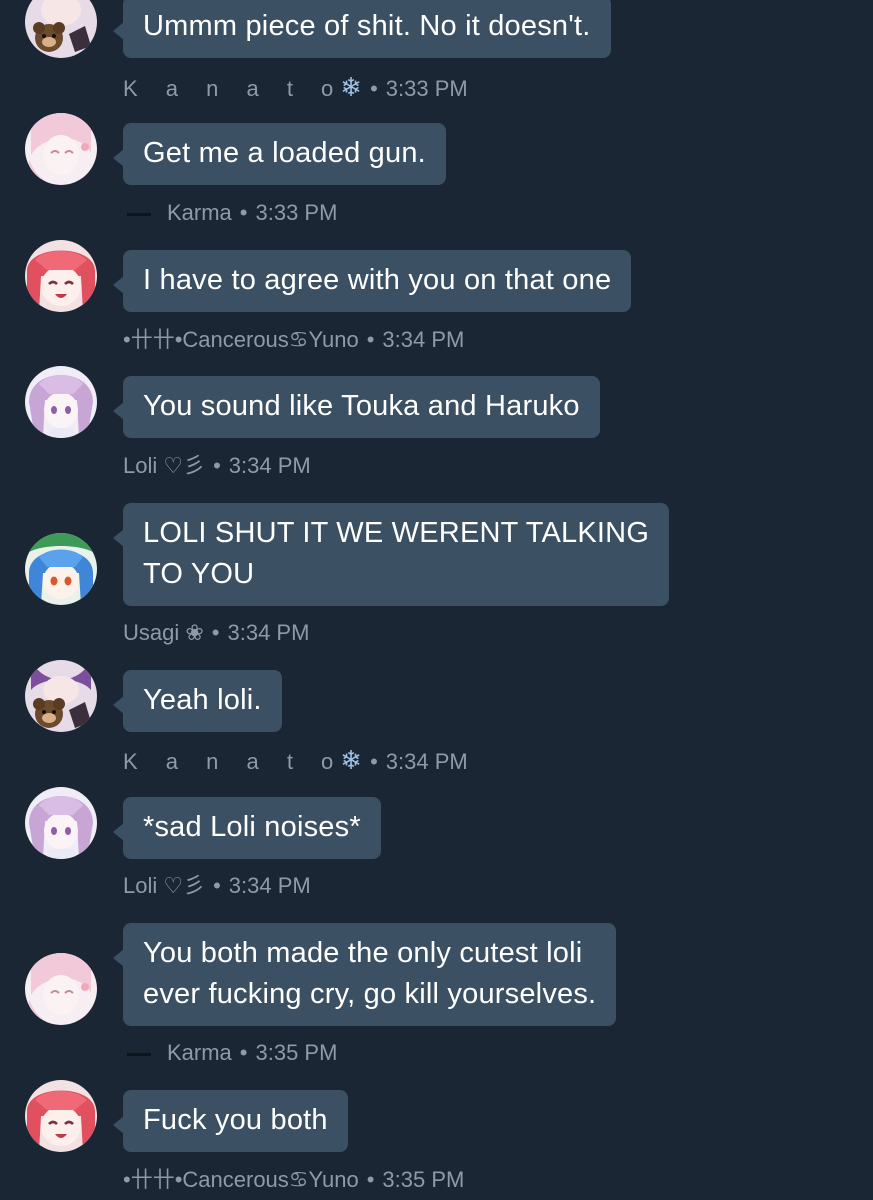 This screenshot has width=873, height=1200. I want to click on message-line: You both made the only cutest loli, so click(363, 953).